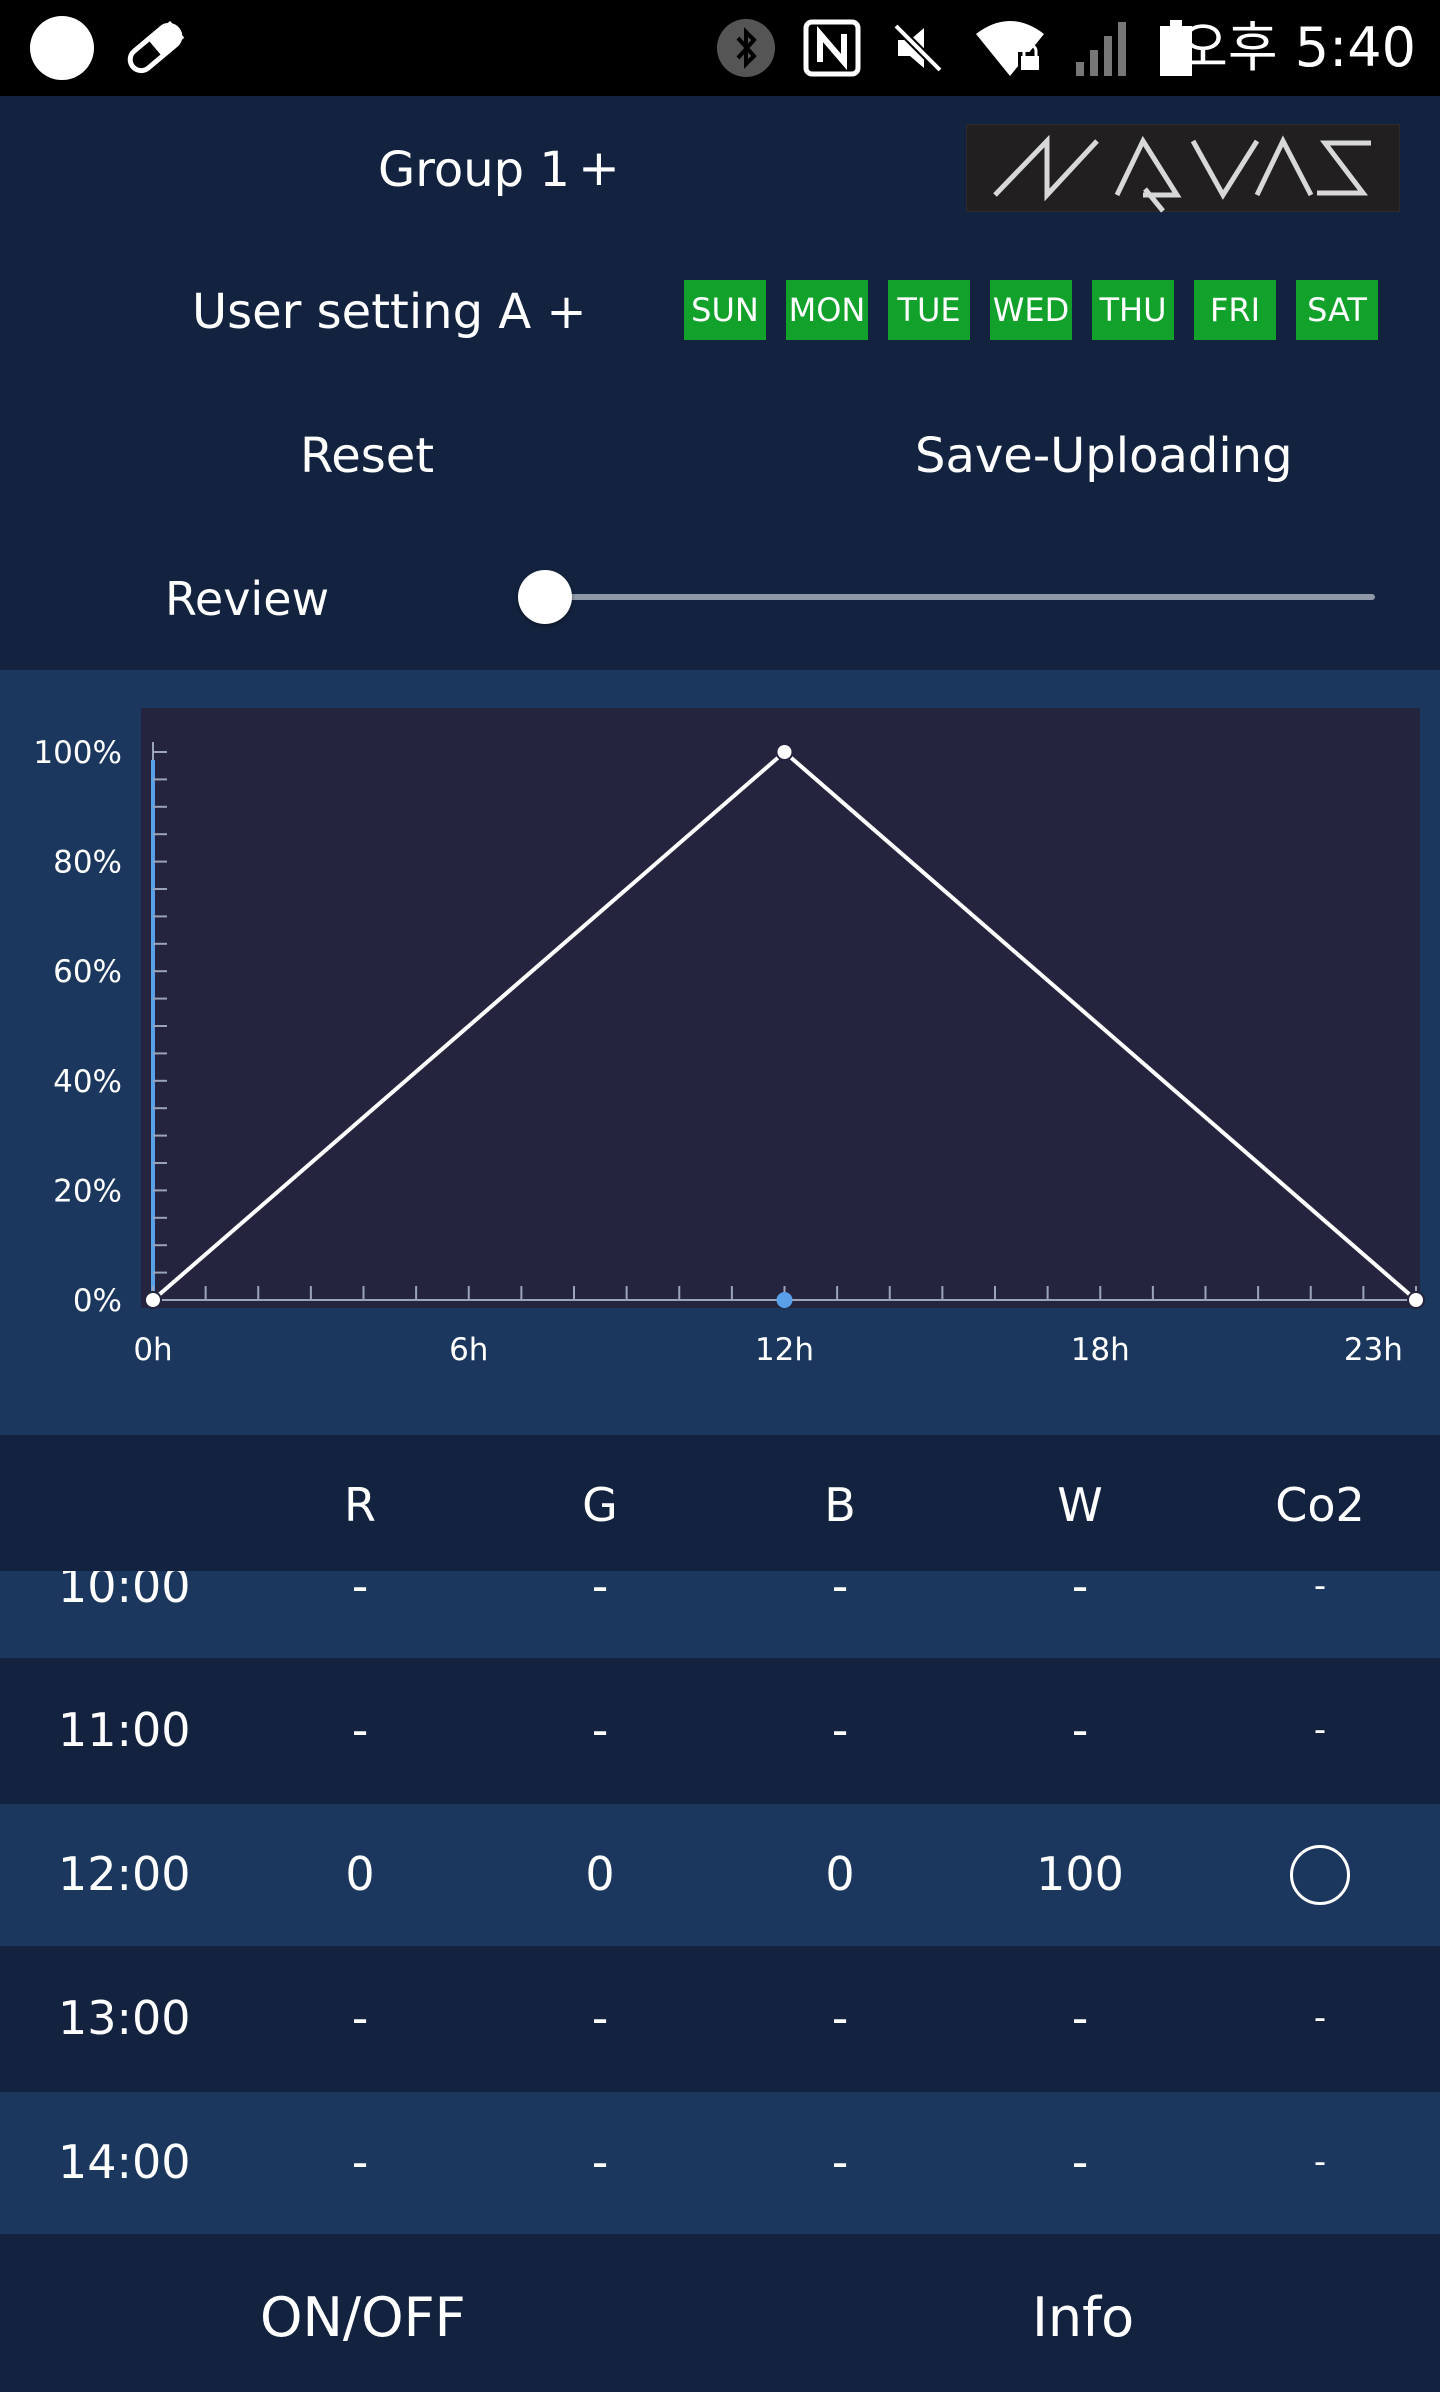 This screenshot has height=2392, width=1440. I want to click on on-off-button: ON/OFF, so click(363, 2318).